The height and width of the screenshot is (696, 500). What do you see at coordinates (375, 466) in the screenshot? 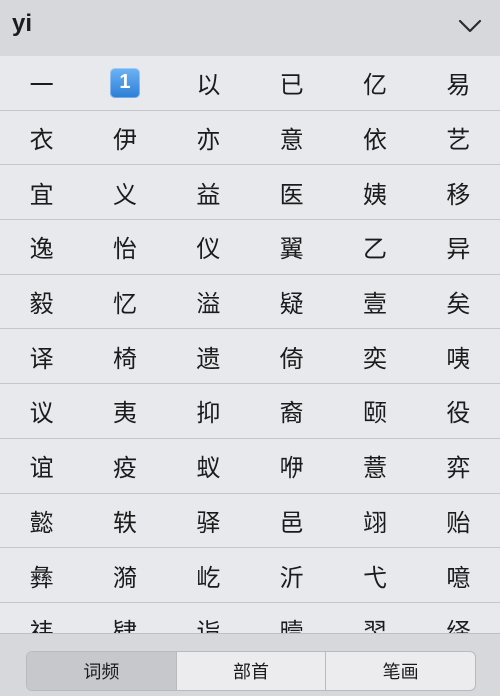
I see `candidate-key: 薏` at bounding box center [375, 466].